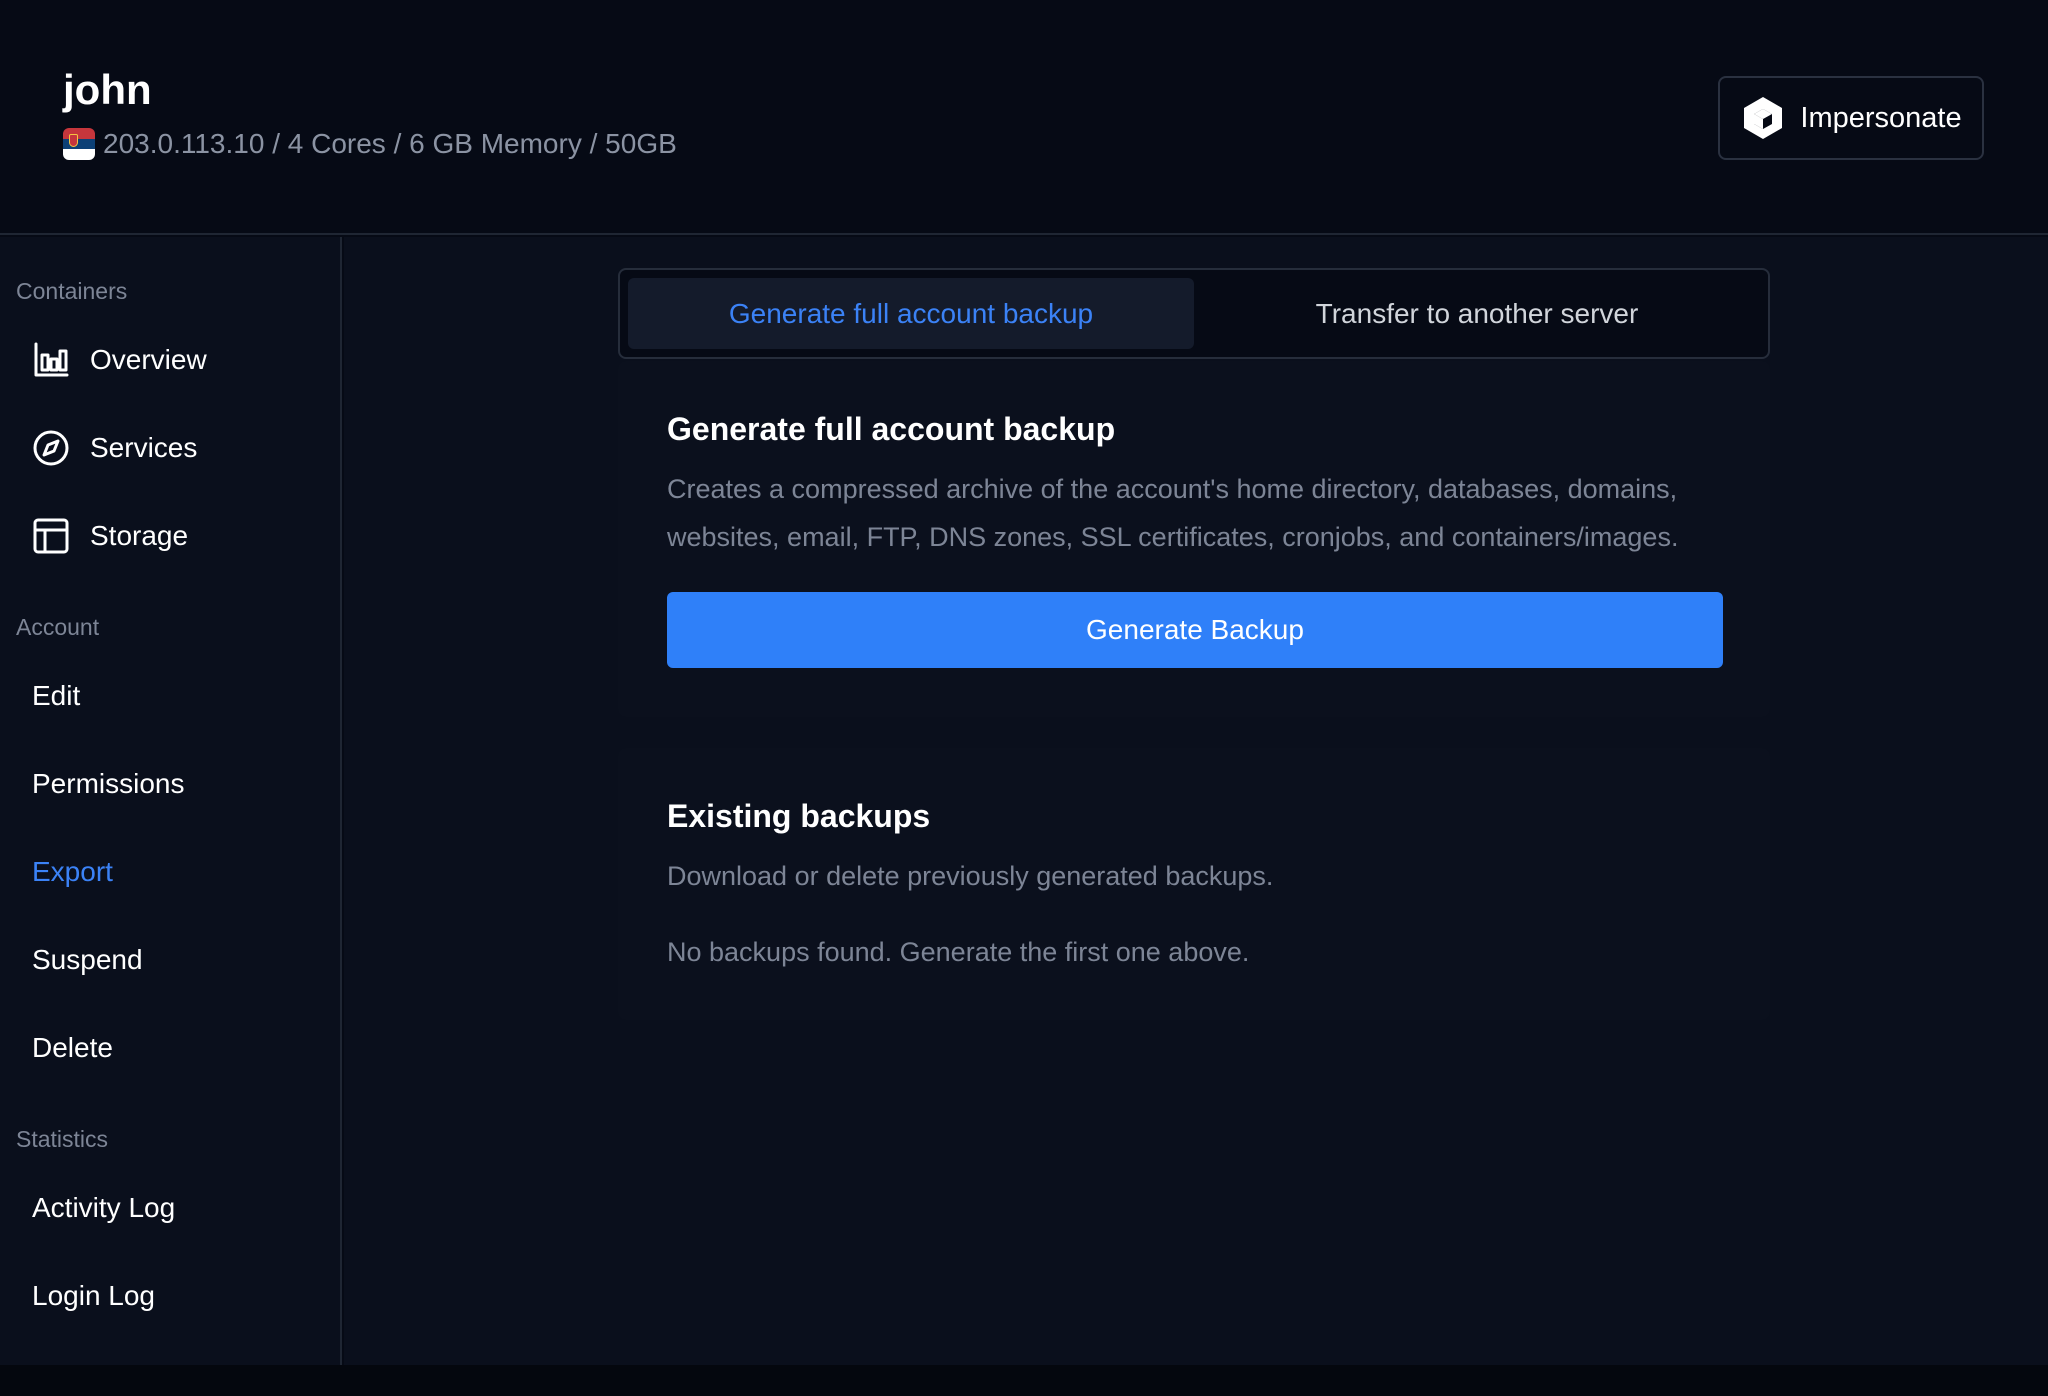  What do you see at coordinates (170, 696) in the screenshot?
I see `sidebar-item-edit: Edit` at bounding box center [170, 696].